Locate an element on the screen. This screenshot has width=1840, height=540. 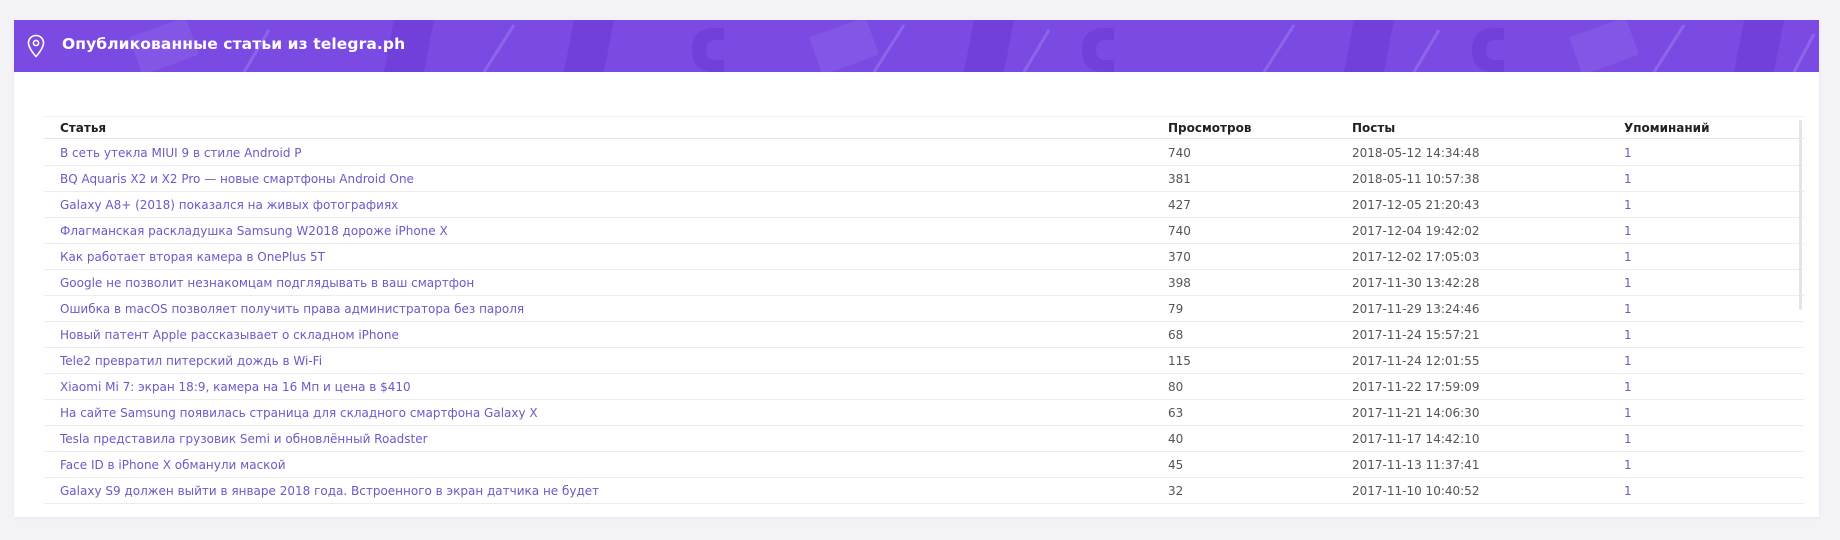
views-count: 68 is located at coordinates (1176, 335).